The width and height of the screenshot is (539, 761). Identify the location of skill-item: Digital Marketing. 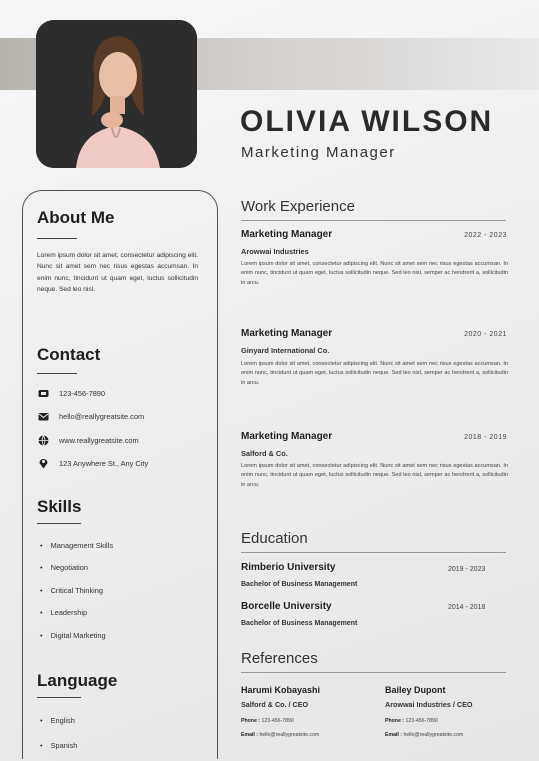
(73, 635).